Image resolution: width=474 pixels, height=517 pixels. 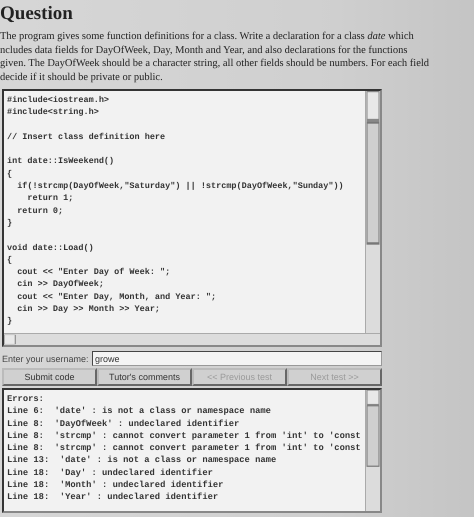 I want to click on question-text: ncludes data fields for DayOfWeek, Day, Month and Year, and also declarations for the functions, so click(x=204, y=50).